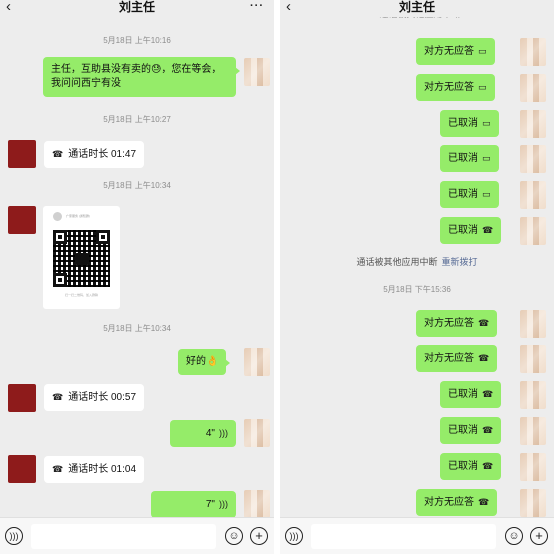  I want to click on call-record: ☎ 通话时长 01:04, so click(94, 469).